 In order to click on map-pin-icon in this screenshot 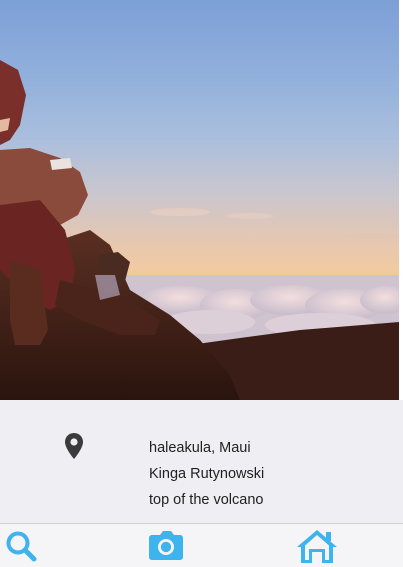, I will do `click(74, 446)`.